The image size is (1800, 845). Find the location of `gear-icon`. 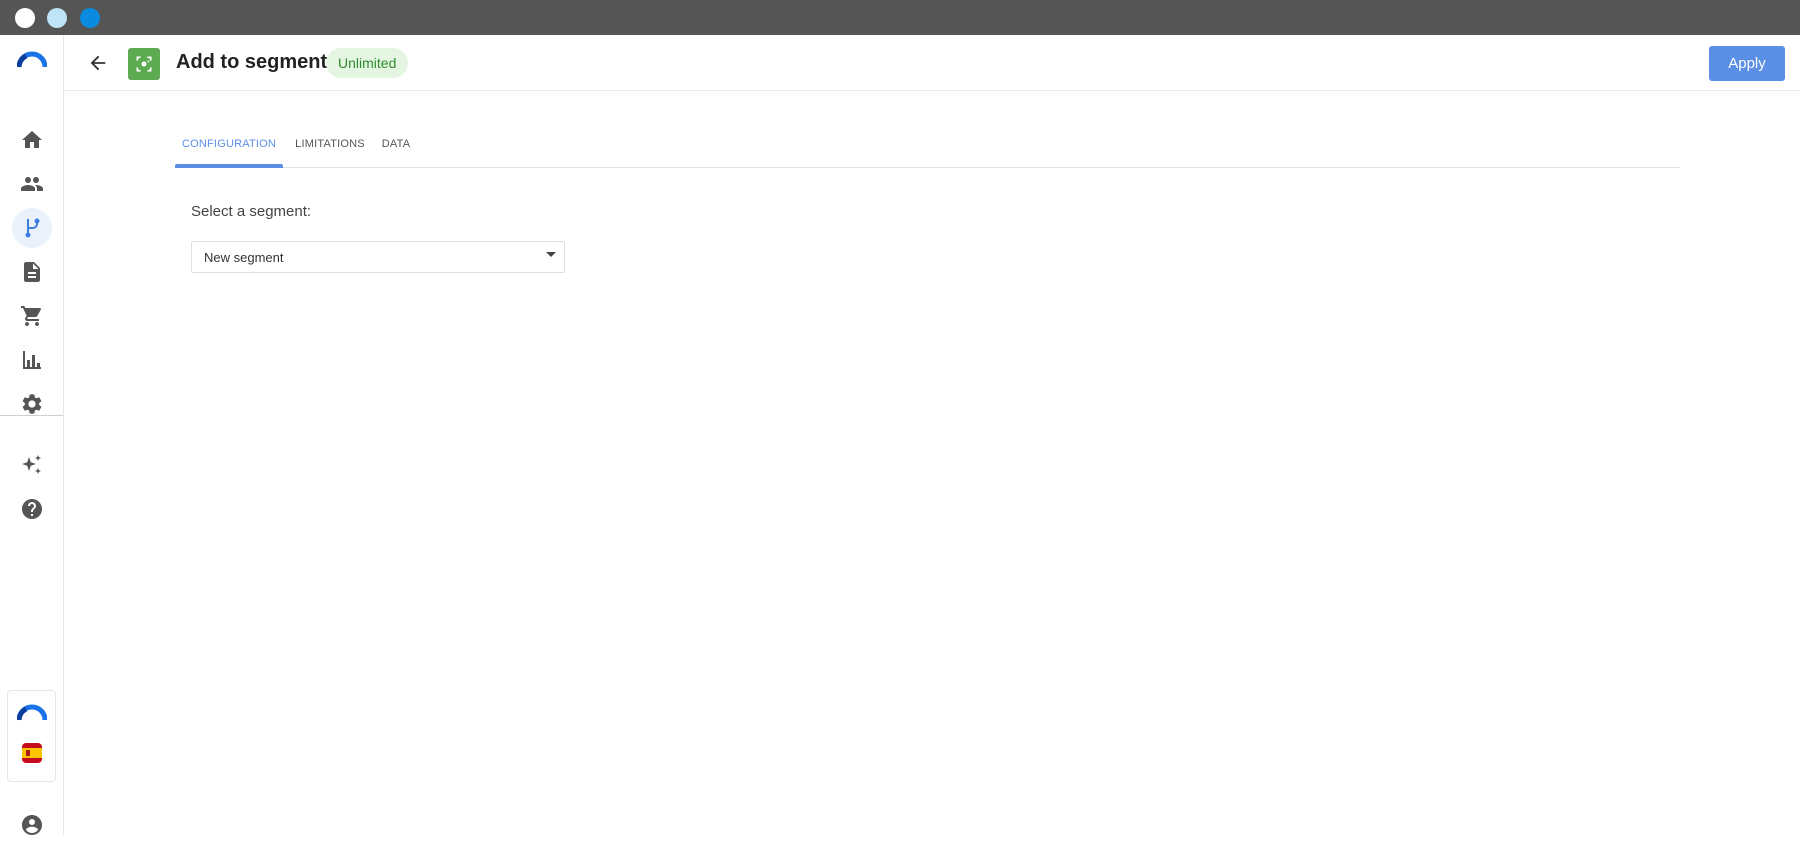

gear-icon is located at coordinates (32, 404).